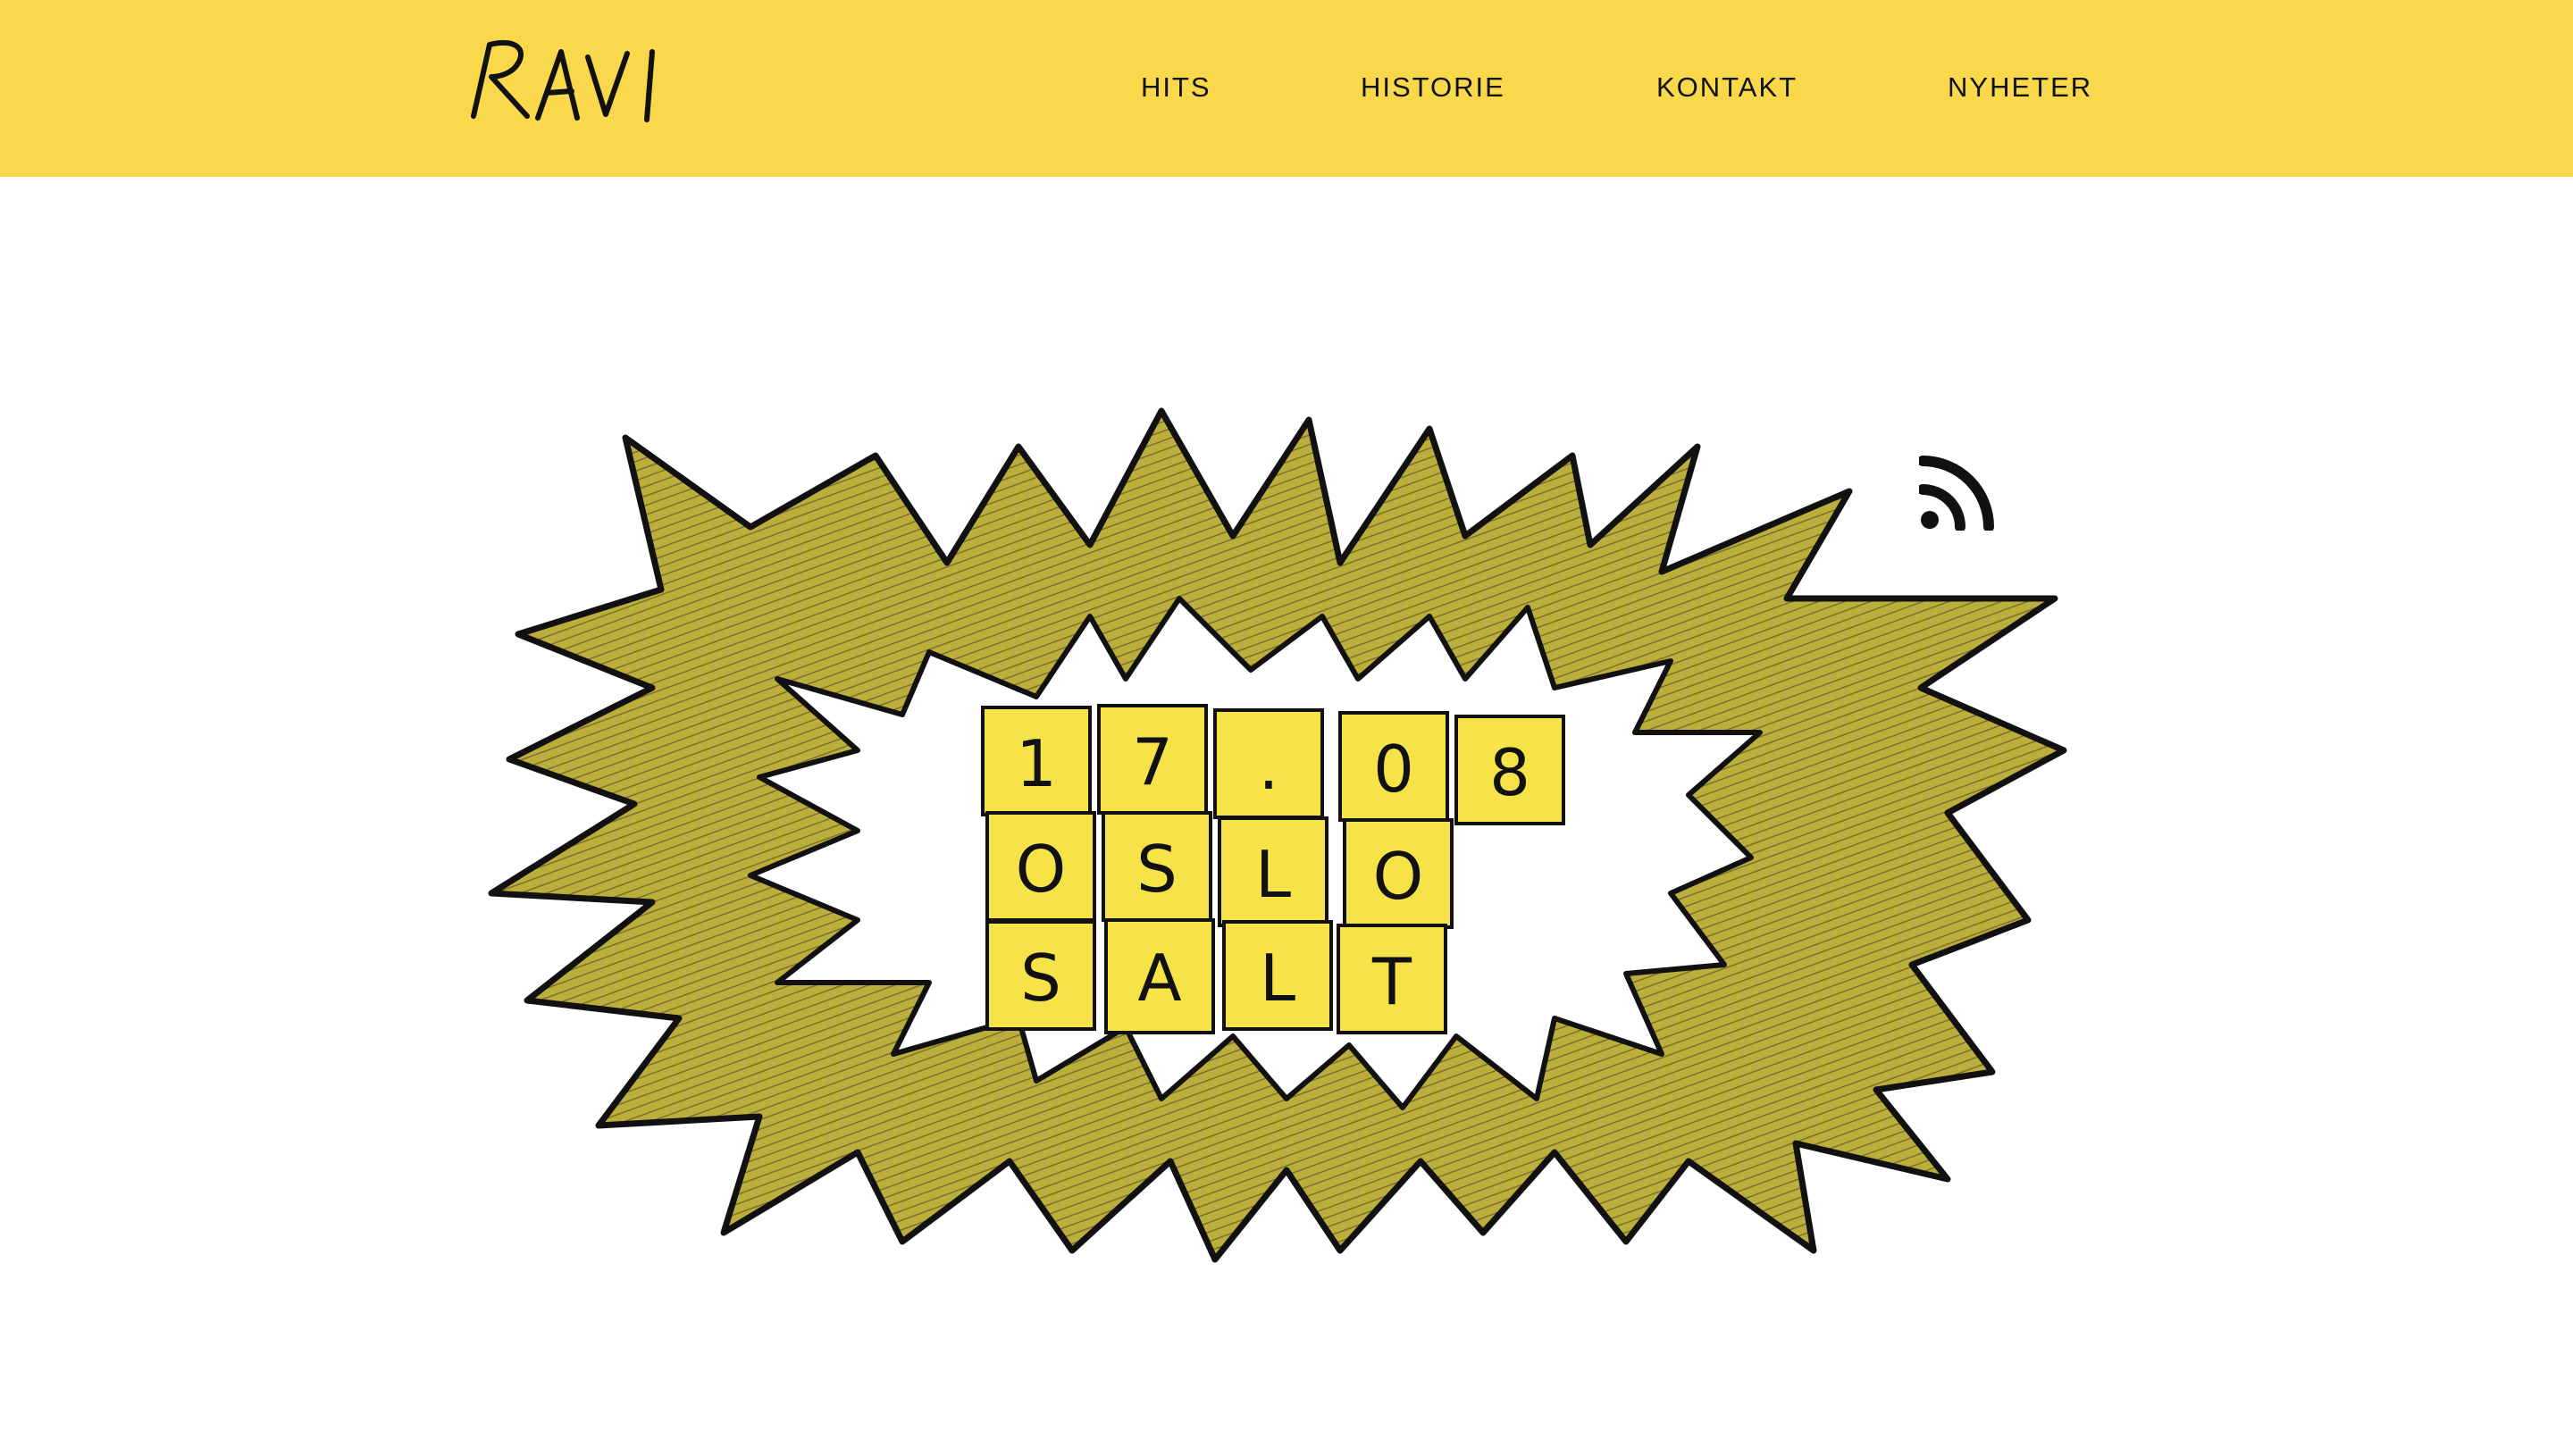  What do you see at coordinates (1398, 876) in the screenshot?
I see `tile-o2: O` at bounding box center [1398, 876].